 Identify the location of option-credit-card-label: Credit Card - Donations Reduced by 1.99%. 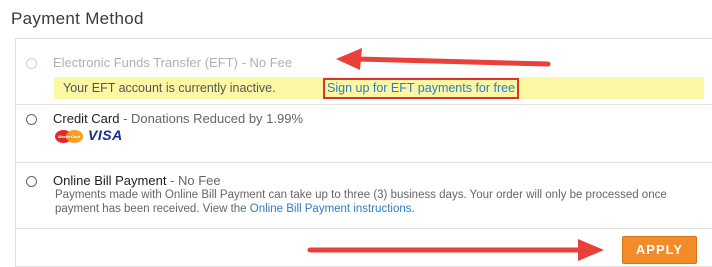
(178, 118).